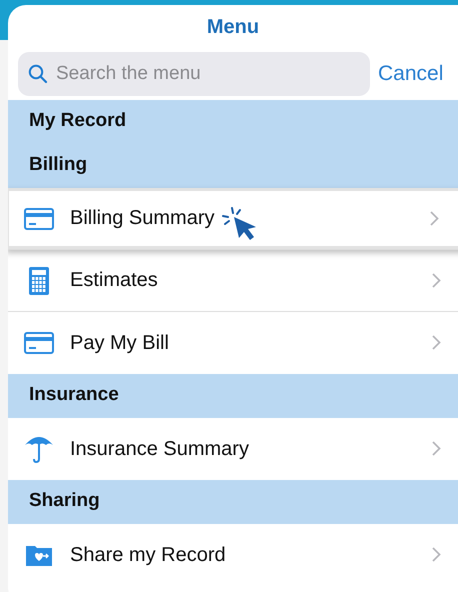  I want to click on section-header: Sharing, so click(233, 502).